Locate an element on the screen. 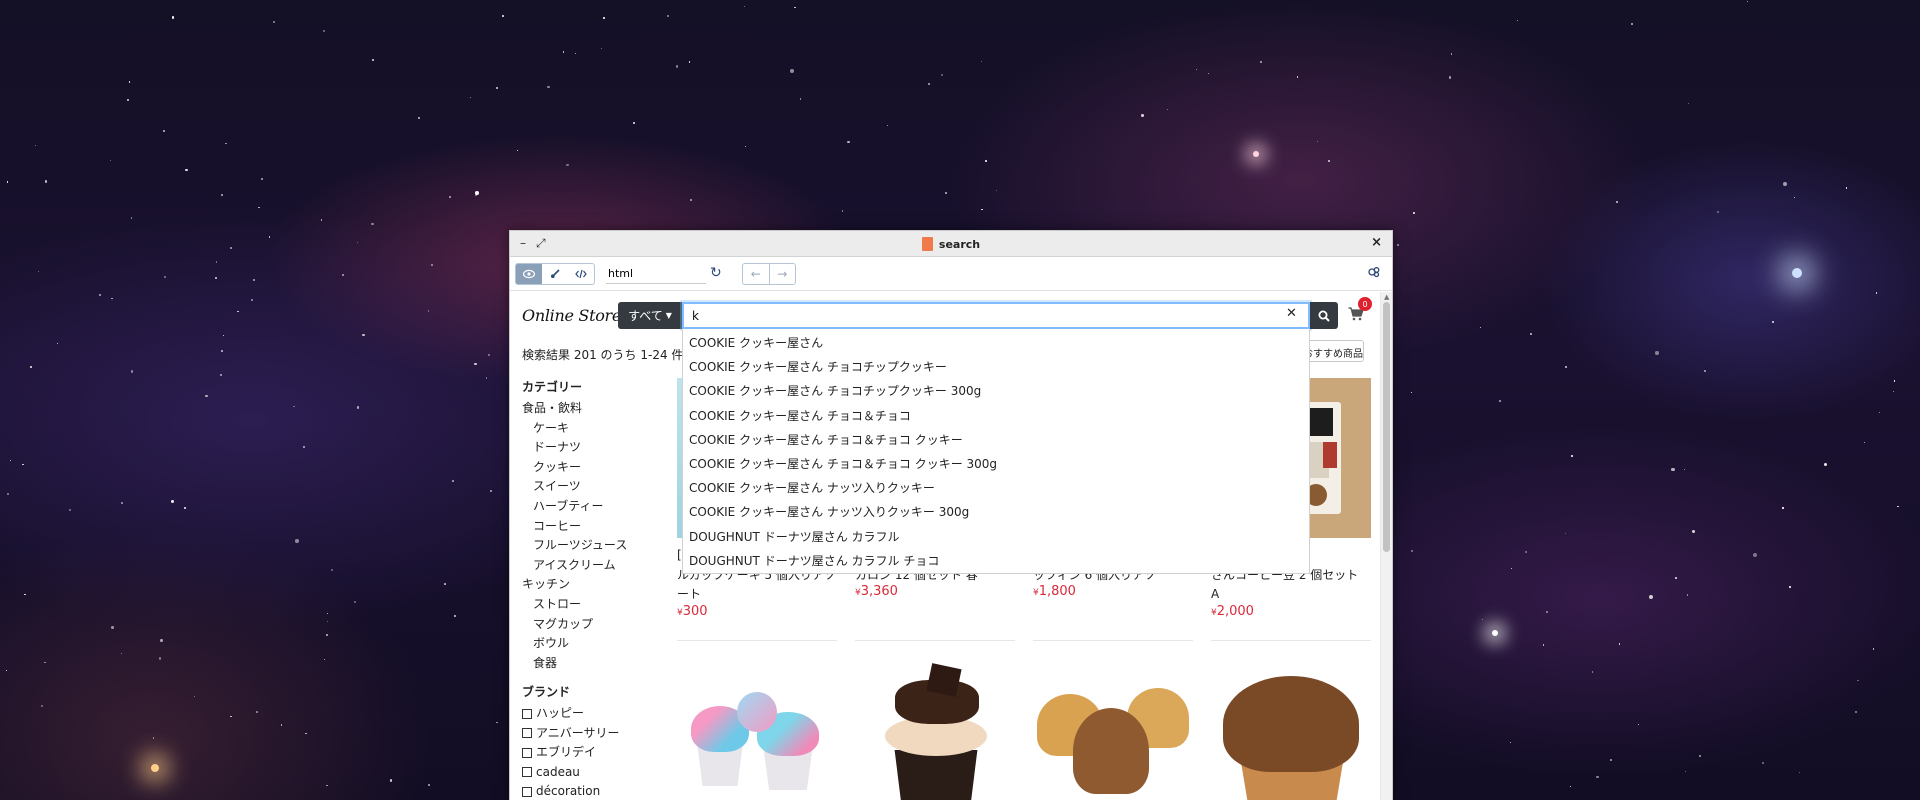  sidebar-subcategory: アイスクリーム is located at coordinates (592, 566).